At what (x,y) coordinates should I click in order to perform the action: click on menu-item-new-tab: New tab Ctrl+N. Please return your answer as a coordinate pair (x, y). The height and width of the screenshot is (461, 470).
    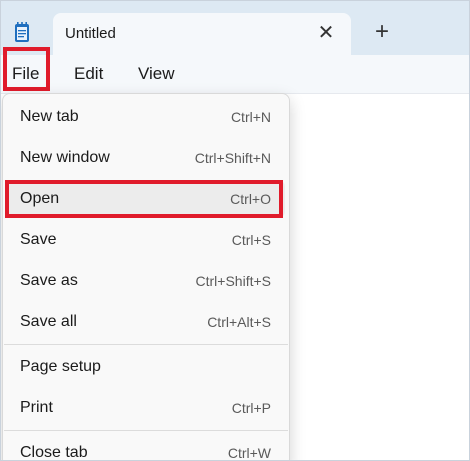
    Looking at the image, I should click on (146, 117).